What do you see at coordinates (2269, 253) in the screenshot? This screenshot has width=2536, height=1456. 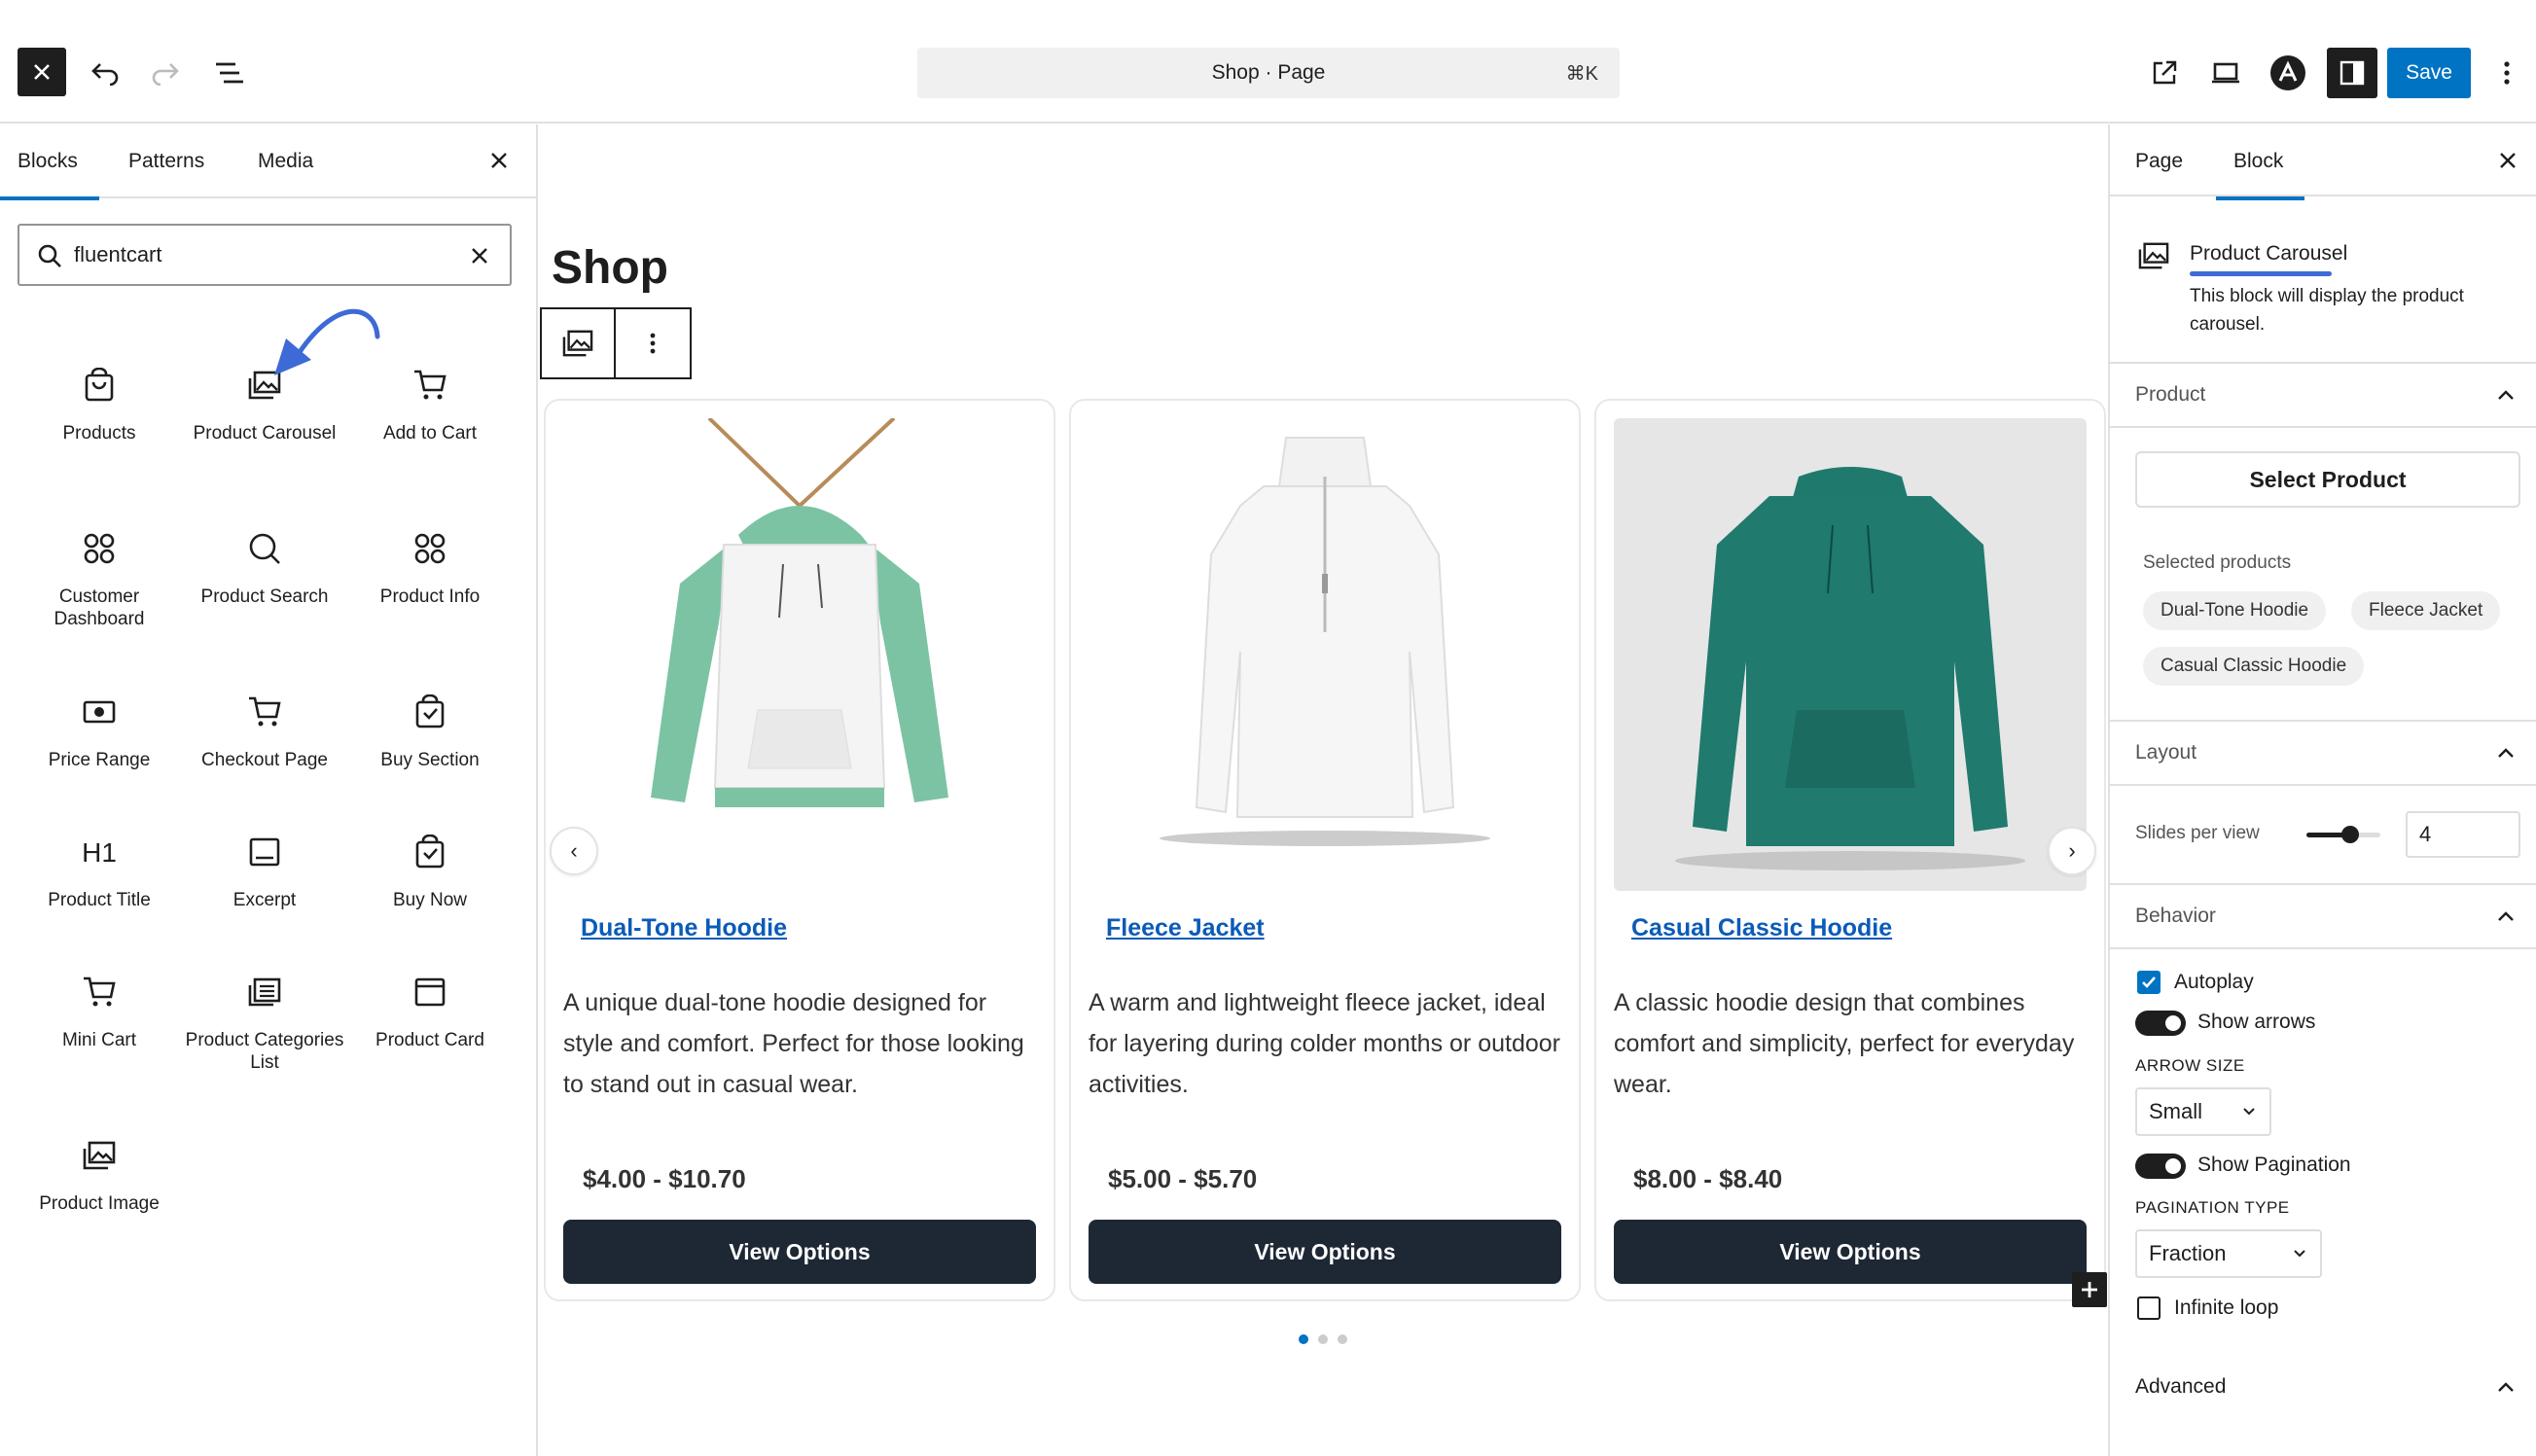 I see `block-card-title: Product Carousel` at bounding box center [2269, 253].